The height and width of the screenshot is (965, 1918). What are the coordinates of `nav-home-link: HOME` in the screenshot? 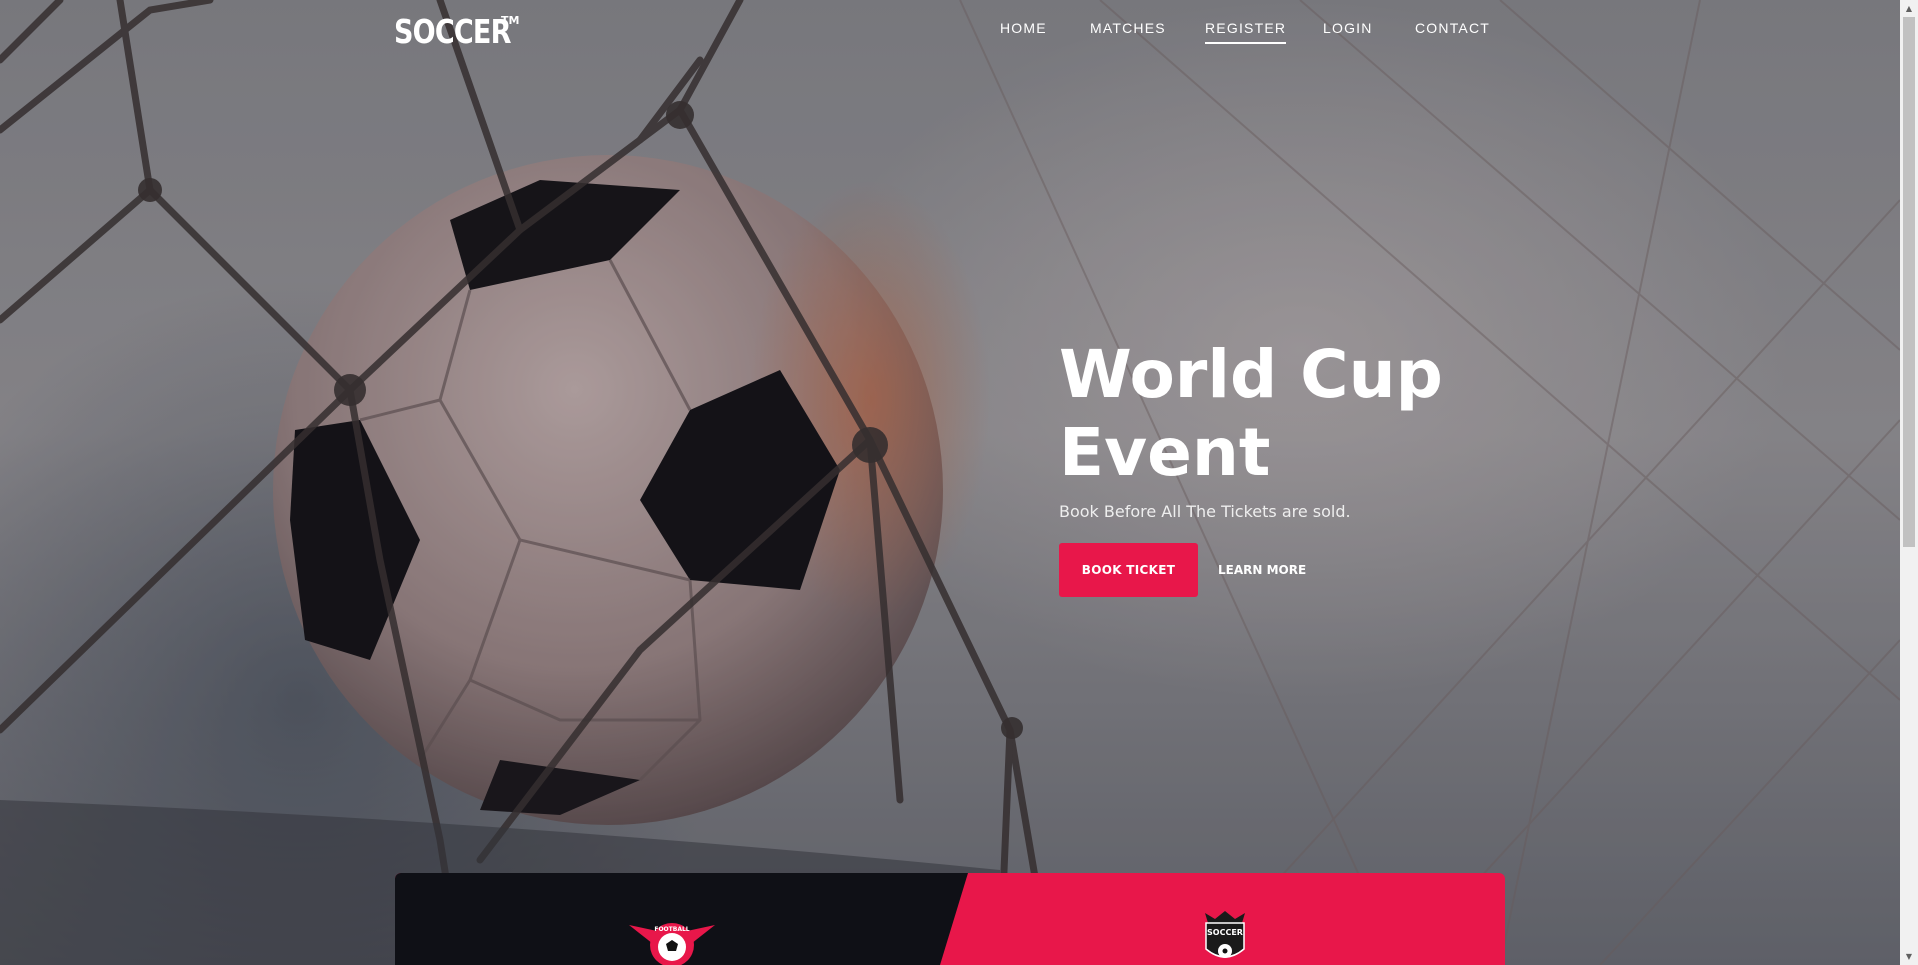 It's located at (1023, 31).